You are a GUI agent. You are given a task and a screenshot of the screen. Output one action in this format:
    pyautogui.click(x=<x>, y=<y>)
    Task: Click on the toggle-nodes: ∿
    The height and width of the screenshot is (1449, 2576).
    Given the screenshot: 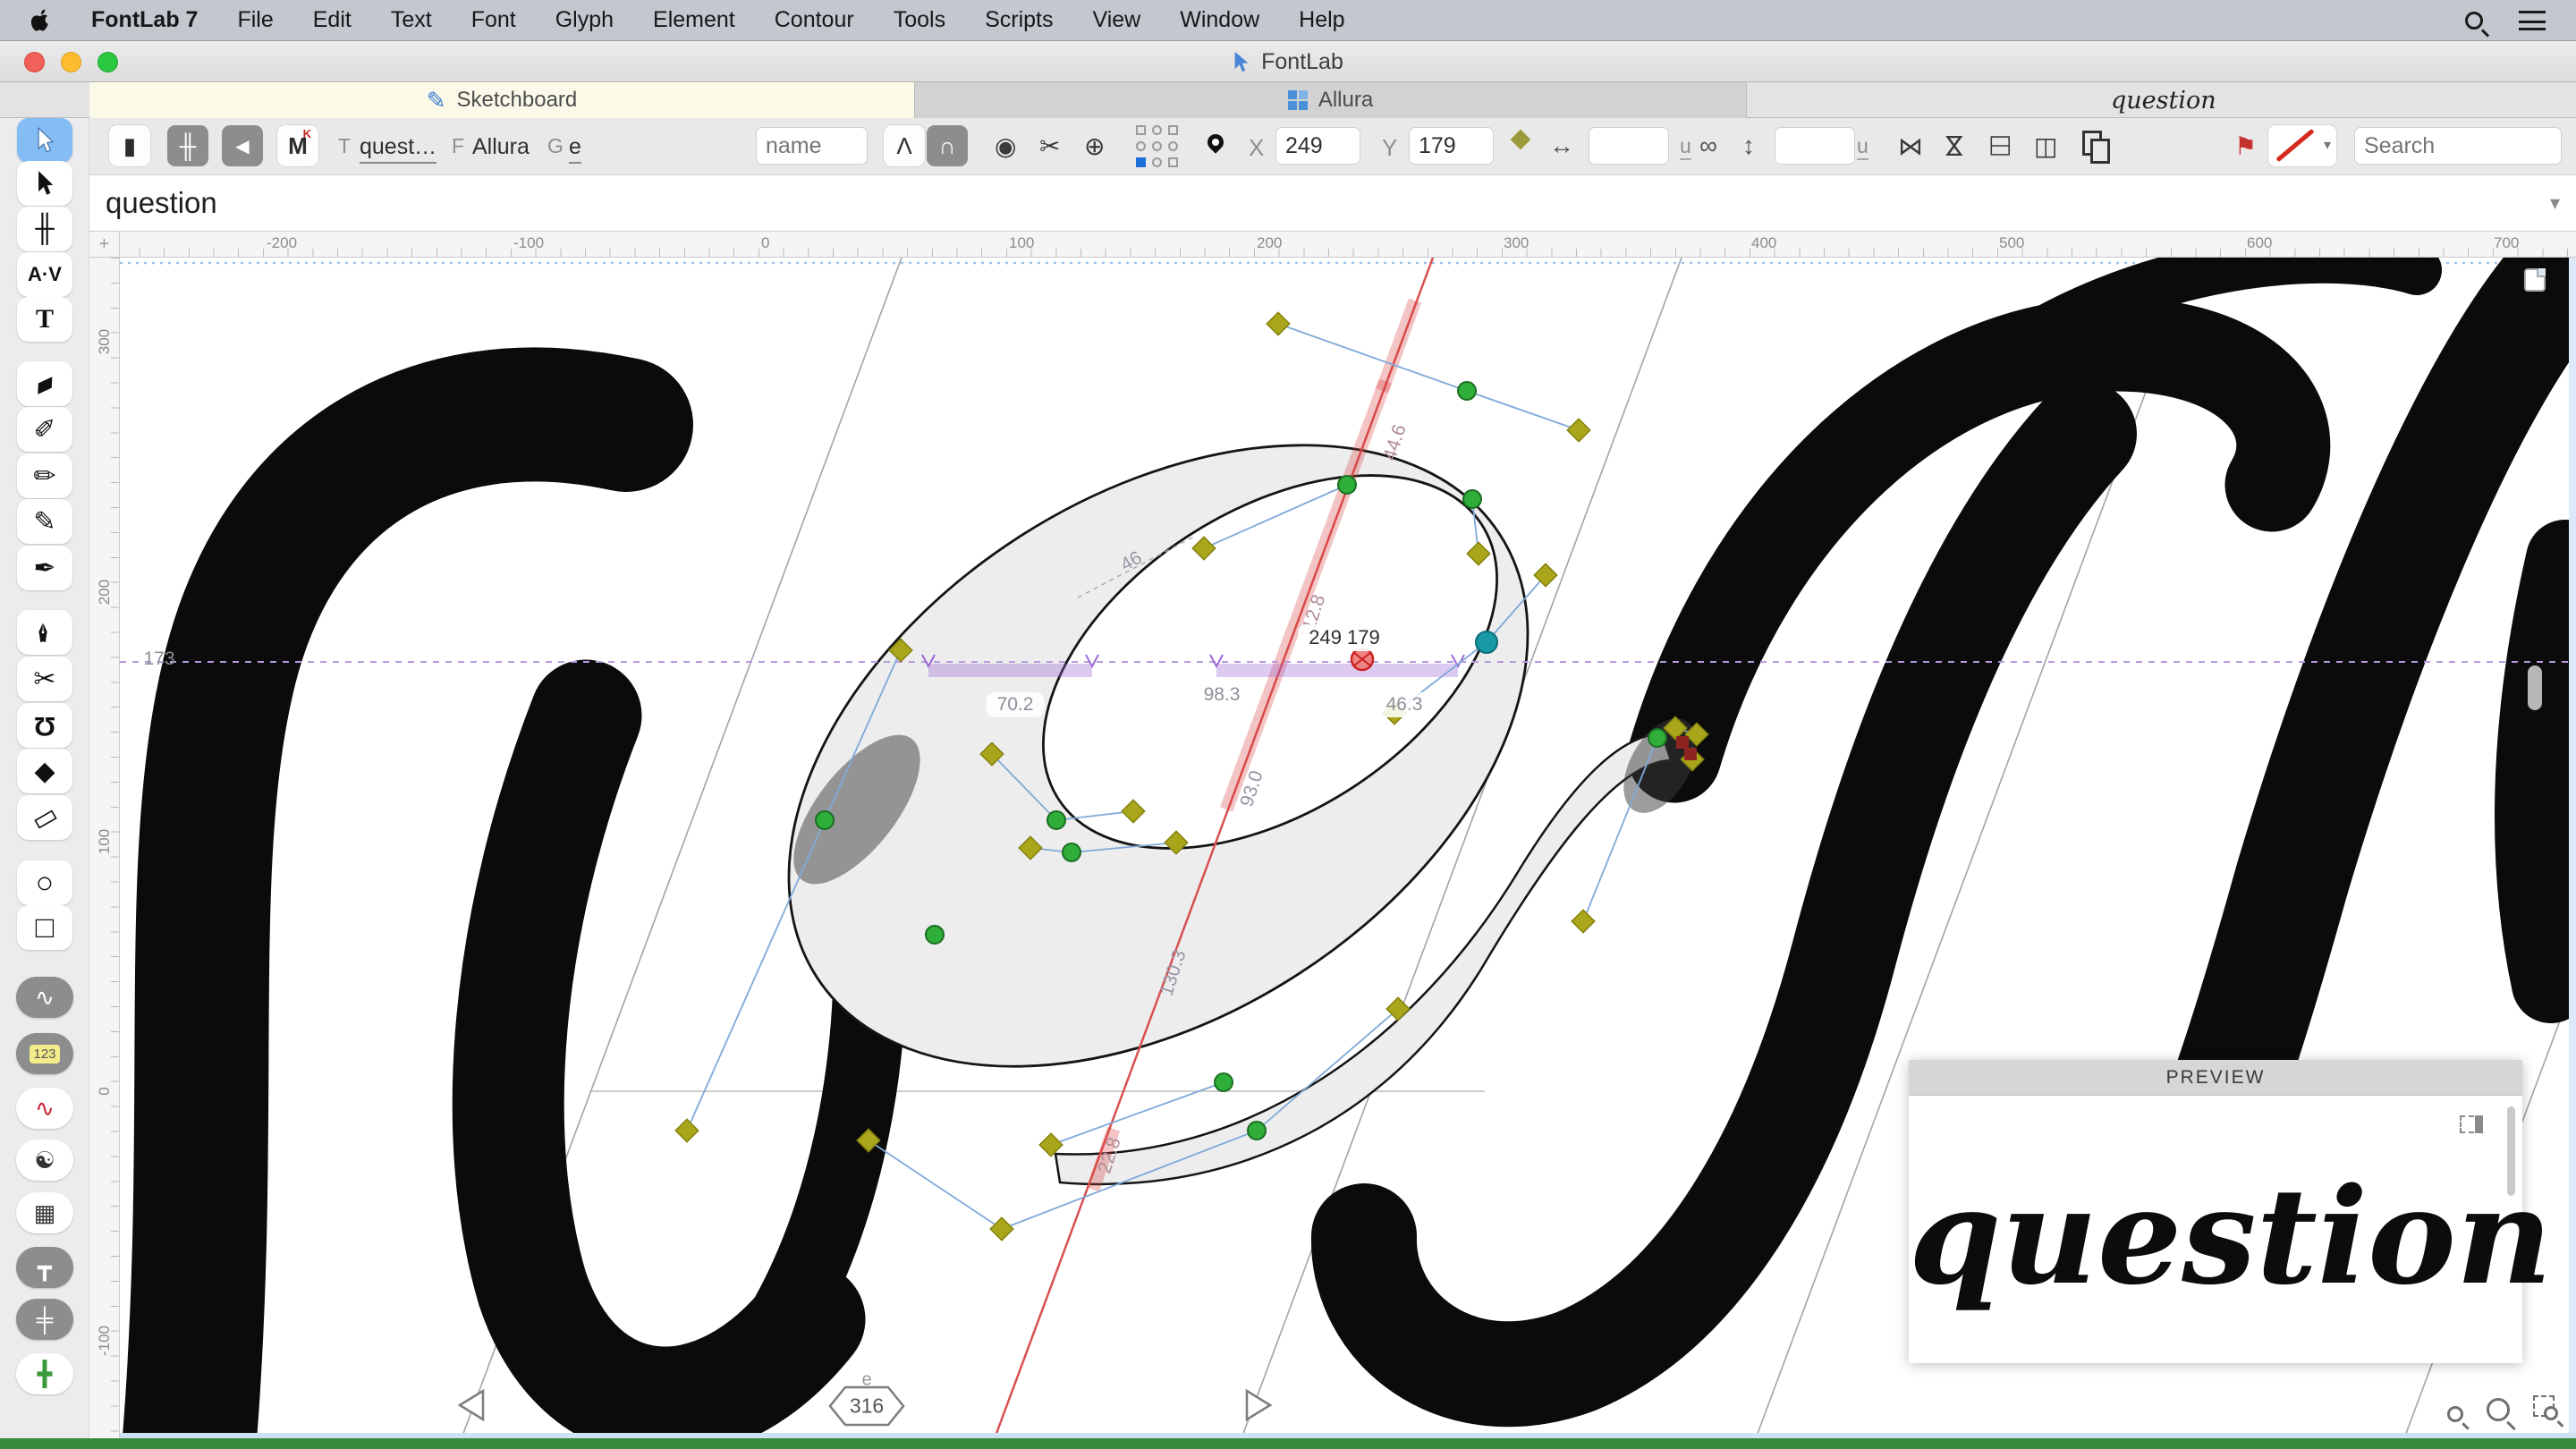 What is the action you would take?
    pyautogui.click(x=44, y=1108)
    